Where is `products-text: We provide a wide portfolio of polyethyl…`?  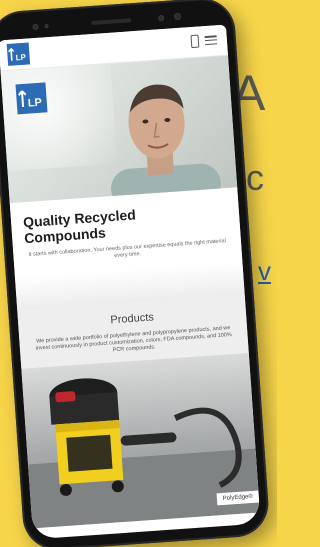 products-text: We provide a wide portfolio of polyethyl… is located at coordinates (133, 339).